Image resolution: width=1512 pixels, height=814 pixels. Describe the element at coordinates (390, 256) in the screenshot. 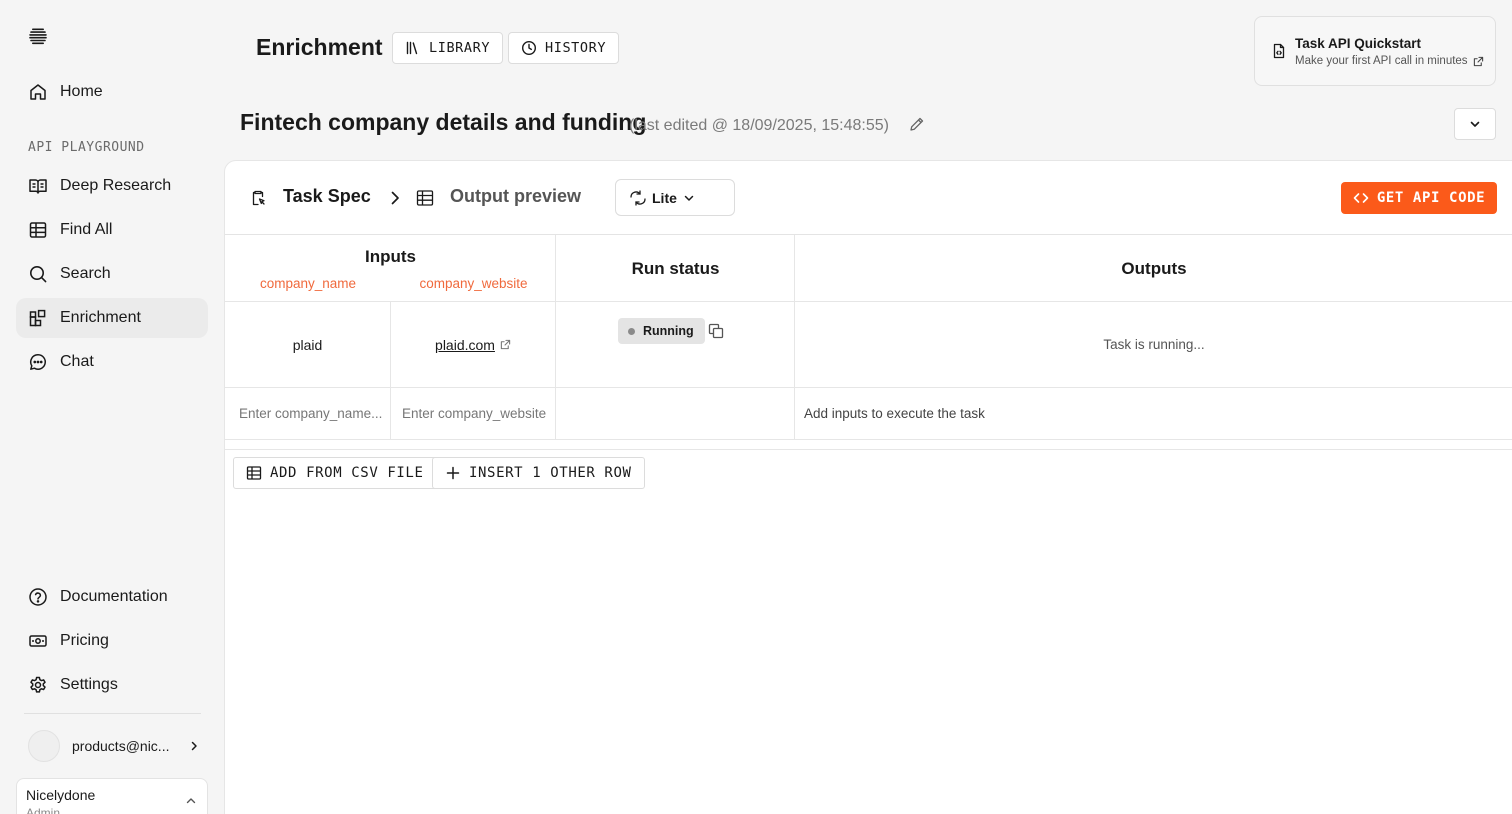

I see `inputs-header: Inputs` at that location.